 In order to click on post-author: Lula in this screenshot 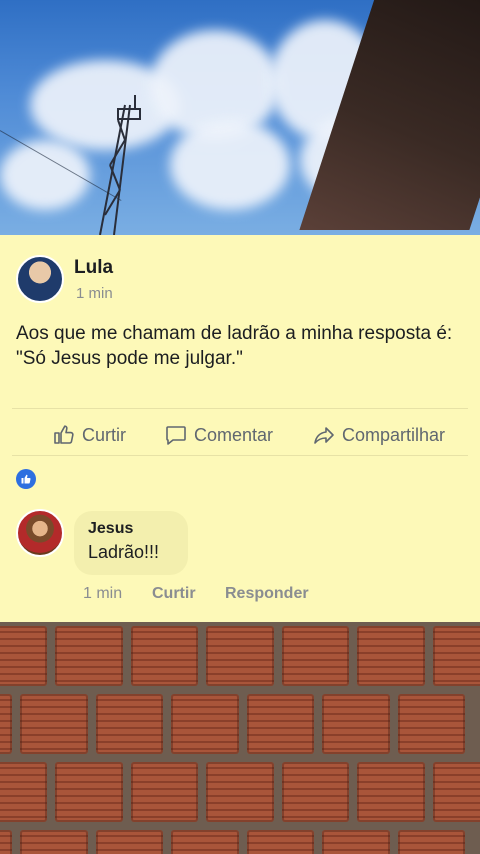, I will do `click(93, 268)`.